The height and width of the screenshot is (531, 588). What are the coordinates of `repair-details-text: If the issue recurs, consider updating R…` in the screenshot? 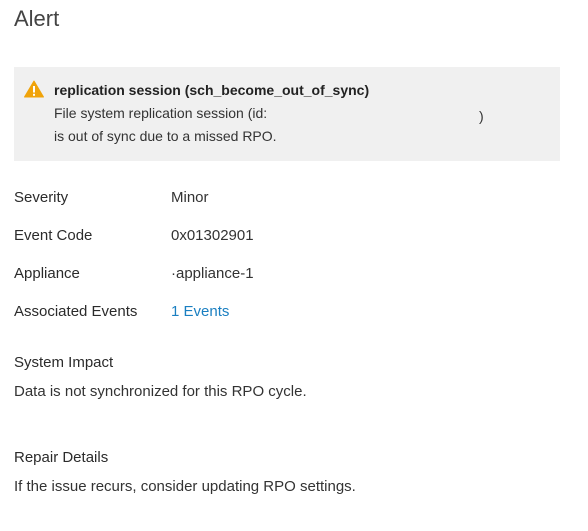 It's located at (185, 486).